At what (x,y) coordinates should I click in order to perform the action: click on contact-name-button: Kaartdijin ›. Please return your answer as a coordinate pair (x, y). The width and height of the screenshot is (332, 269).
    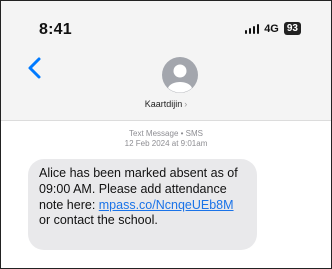
    Looking at the image, I should click on (166, 104).